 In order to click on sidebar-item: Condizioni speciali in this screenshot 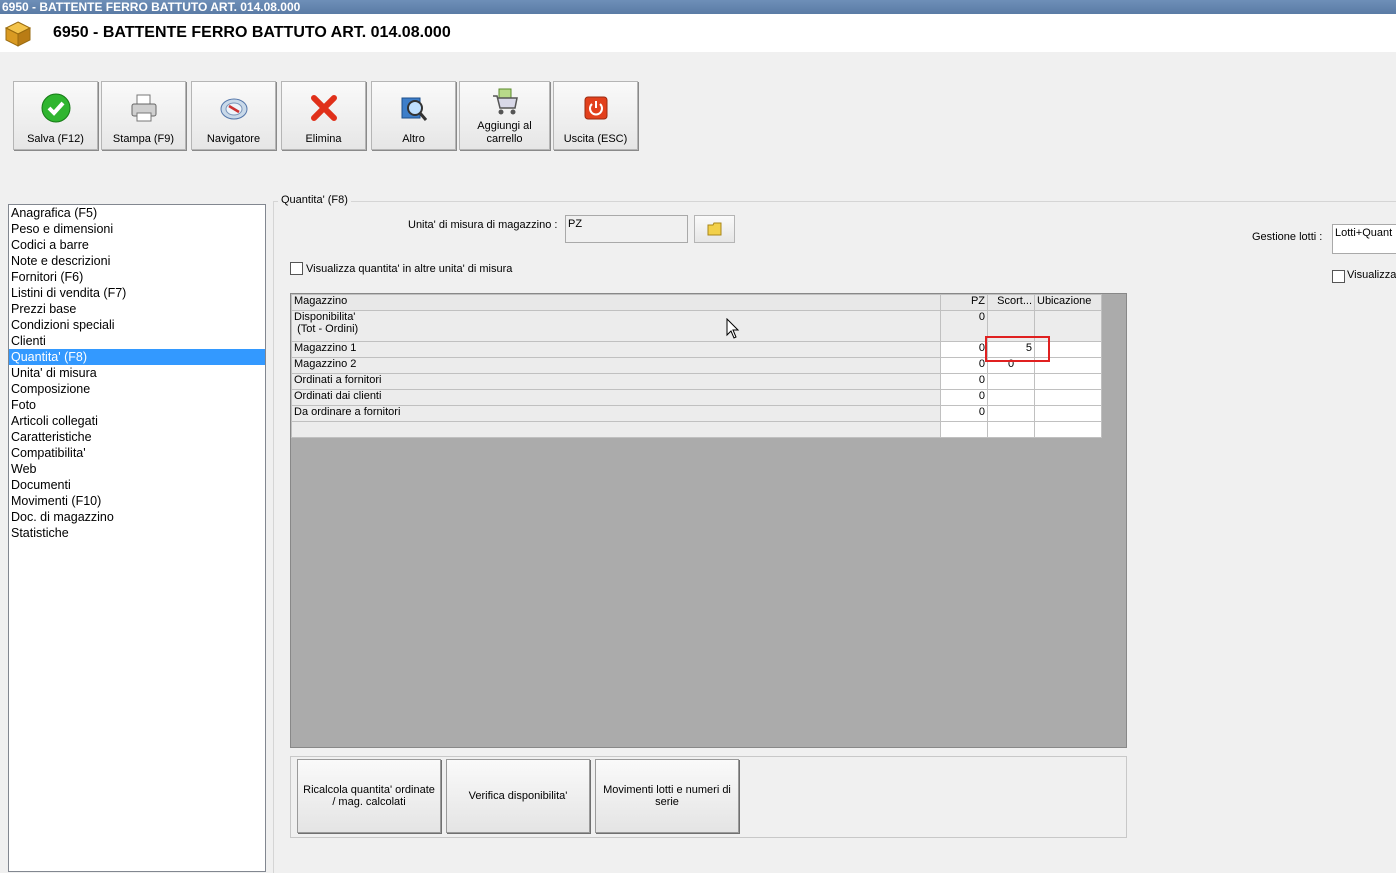, I will do `click(137, 325)`.